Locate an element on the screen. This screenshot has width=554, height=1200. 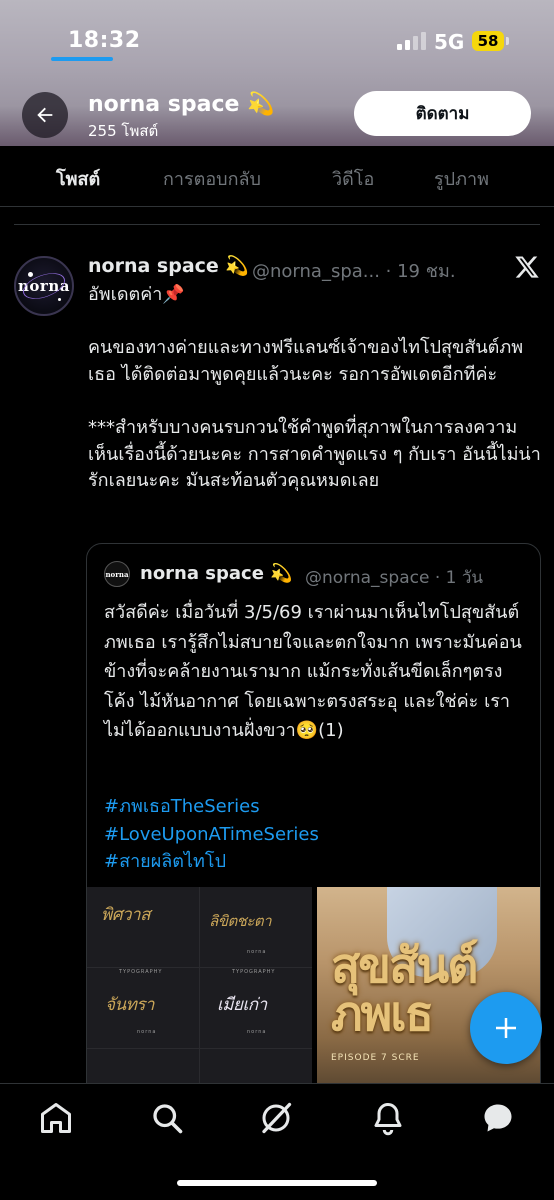
x-logo-icon is located at coordinates (527, 267).